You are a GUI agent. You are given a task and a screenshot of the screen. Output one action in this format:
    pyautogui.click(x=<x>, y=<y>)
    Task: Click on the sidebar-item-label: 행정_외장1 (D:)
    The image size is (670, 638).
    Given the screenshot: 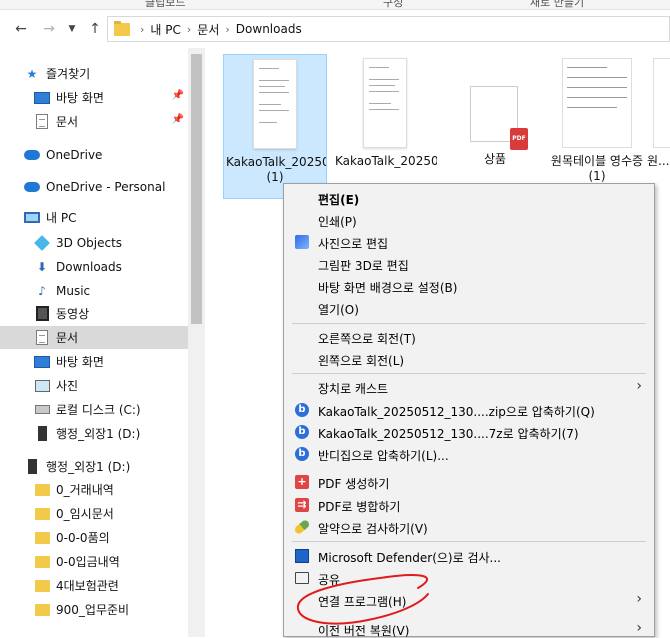 What is the action you would take?
    pyautogui.click(x=88, y=467)
    